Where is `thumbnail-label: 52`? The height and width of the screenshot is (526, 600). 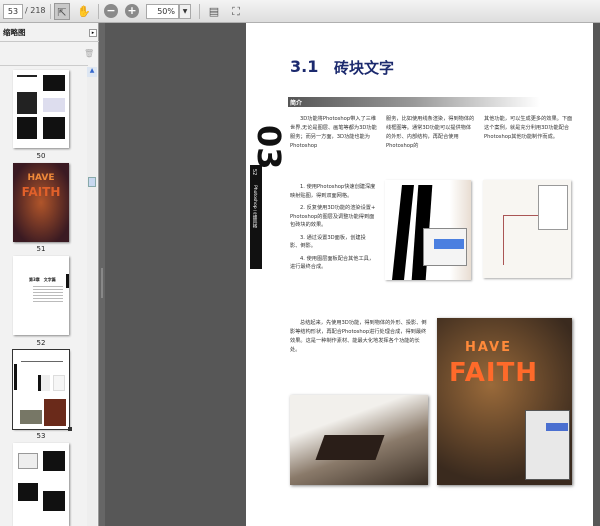 thumbnail-label: 52 is located at coordinates (41, 343).